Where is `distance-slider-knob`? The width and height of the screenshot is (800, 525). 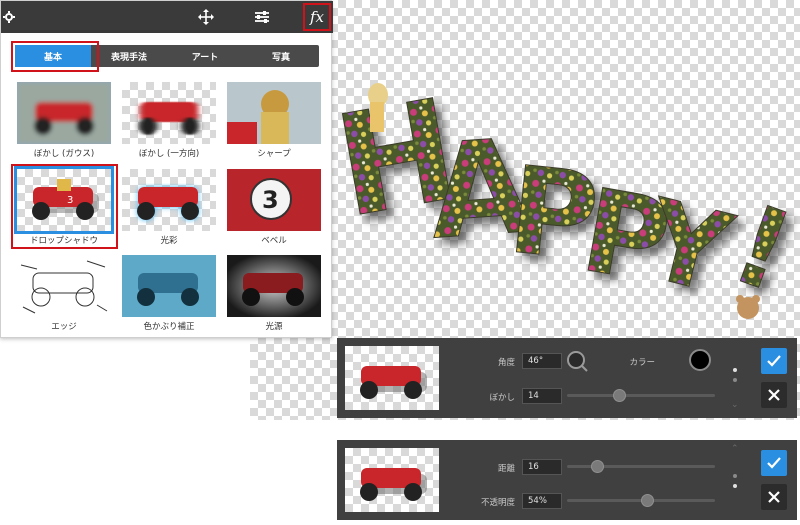
distance-slider-knob is located at coordinates (597, 466).